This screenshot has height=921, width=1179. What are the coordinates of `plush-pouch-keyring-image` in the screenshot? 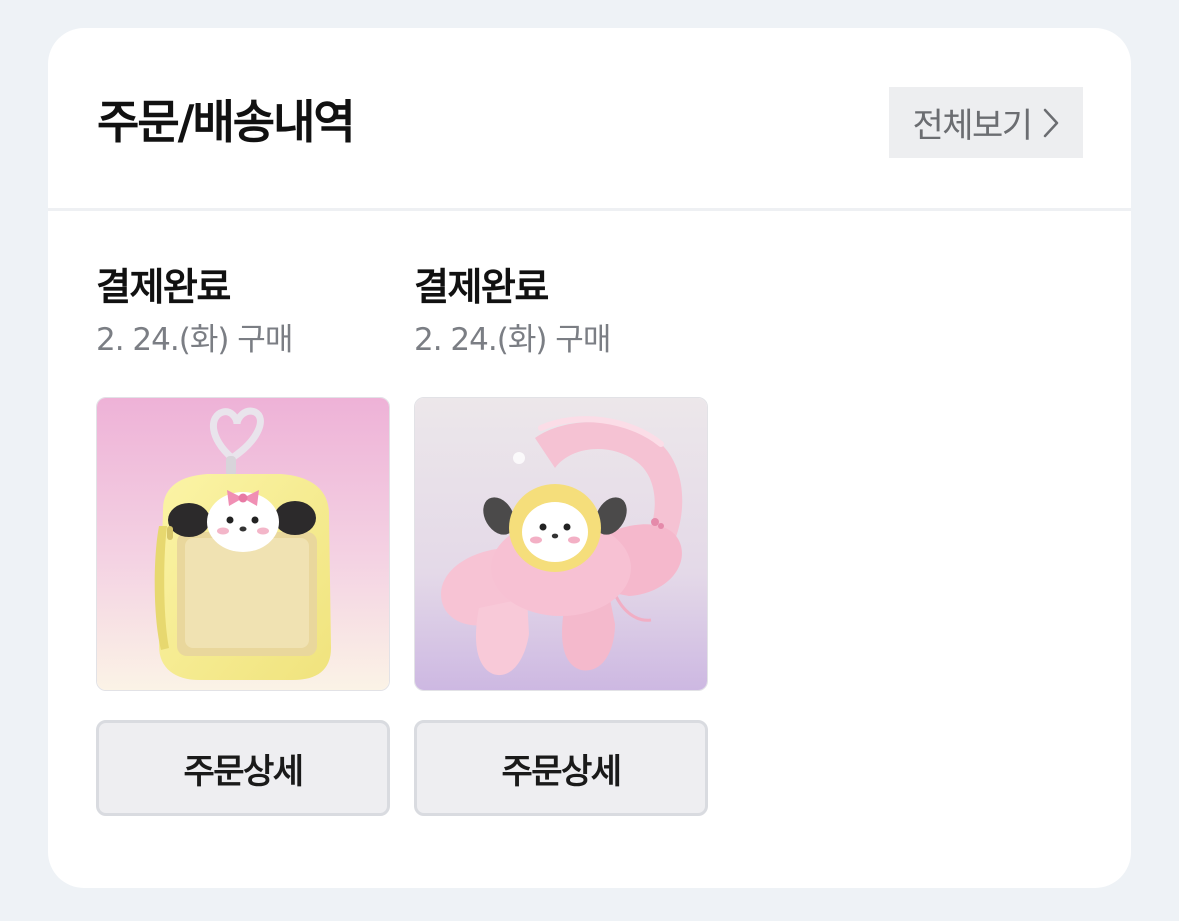 It's located at (243, 544).